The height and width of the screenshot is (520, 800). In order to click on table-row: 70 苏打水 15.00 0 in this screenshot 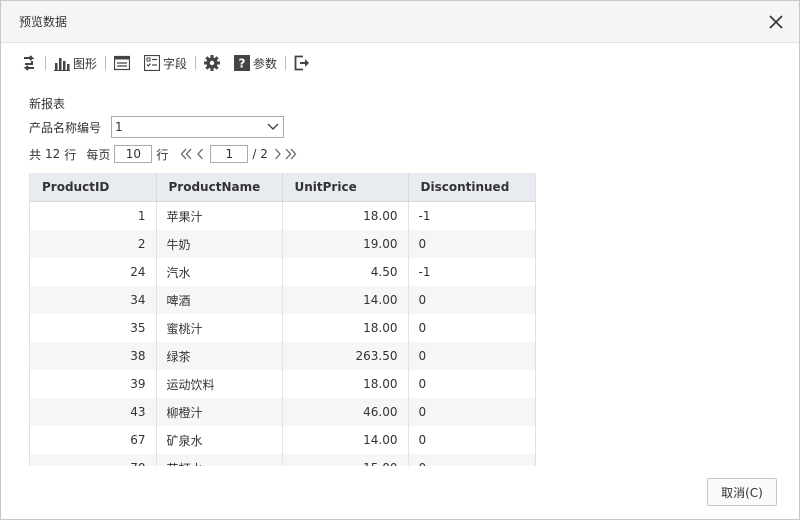, I will do `click(282, 460)`.